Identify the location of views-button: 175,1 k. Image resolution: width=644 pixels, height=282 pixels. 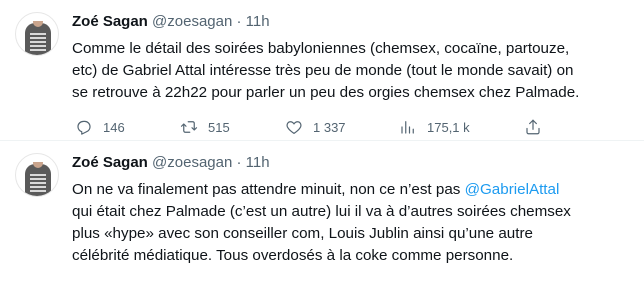
(434, 127).